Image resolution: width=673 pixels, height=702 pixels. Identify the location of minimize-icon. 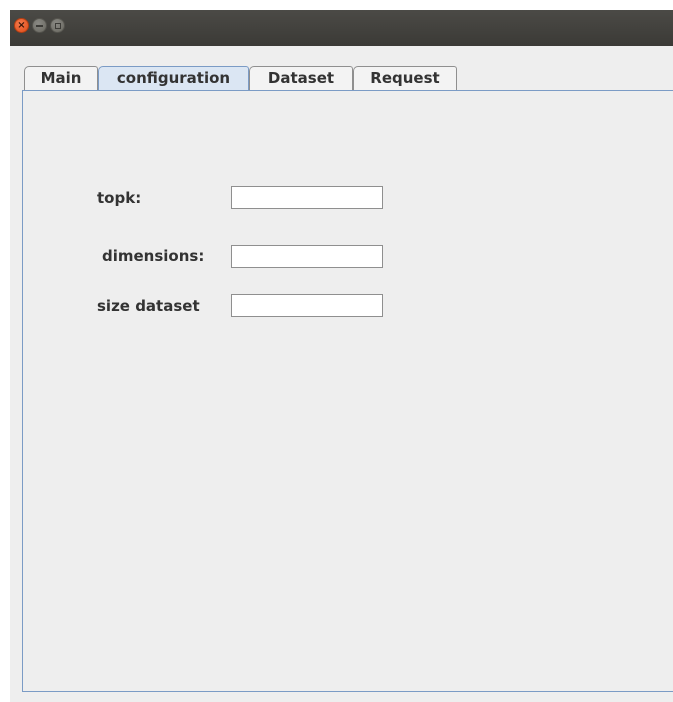
(39, 25).